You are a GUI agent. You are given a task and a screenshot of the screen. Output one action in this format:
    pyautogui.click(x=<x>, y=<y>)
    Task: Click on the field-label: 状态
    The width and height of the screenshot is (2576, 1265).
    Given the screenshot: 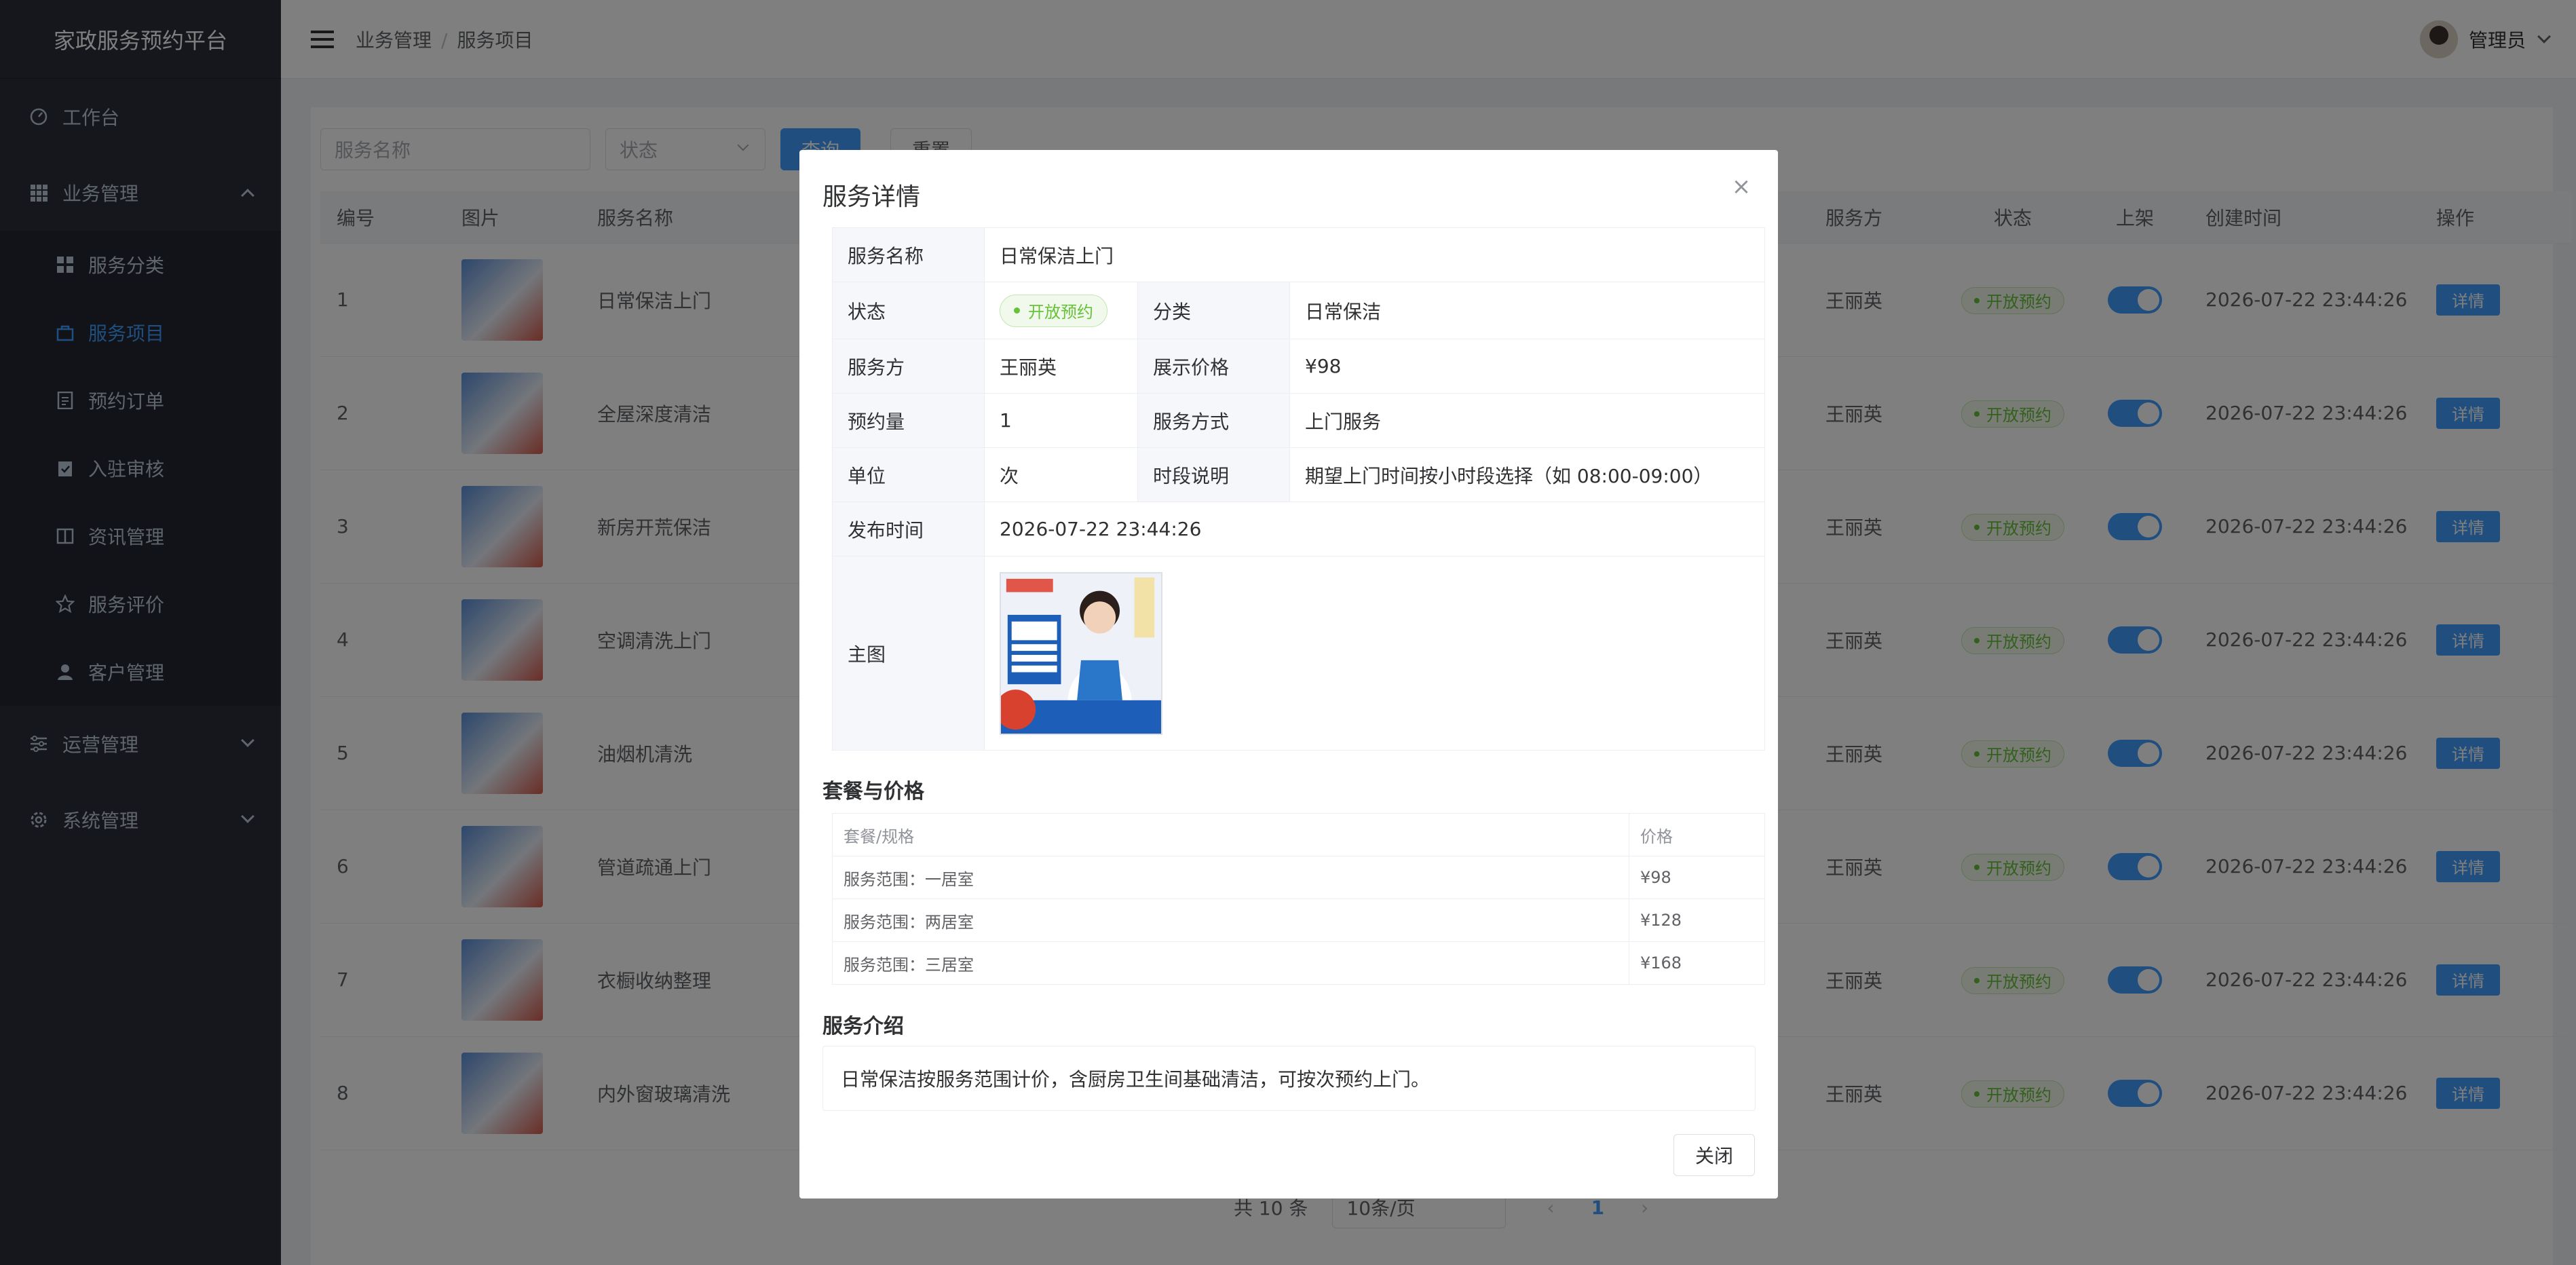 What is the action you would take?
    pyautogui.click(x=908, y=310)
    